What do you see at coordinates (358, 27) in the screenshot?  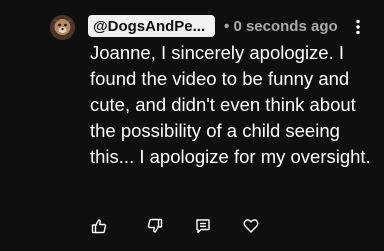 I see `more-options-icon` at bounding box center [358, 27].